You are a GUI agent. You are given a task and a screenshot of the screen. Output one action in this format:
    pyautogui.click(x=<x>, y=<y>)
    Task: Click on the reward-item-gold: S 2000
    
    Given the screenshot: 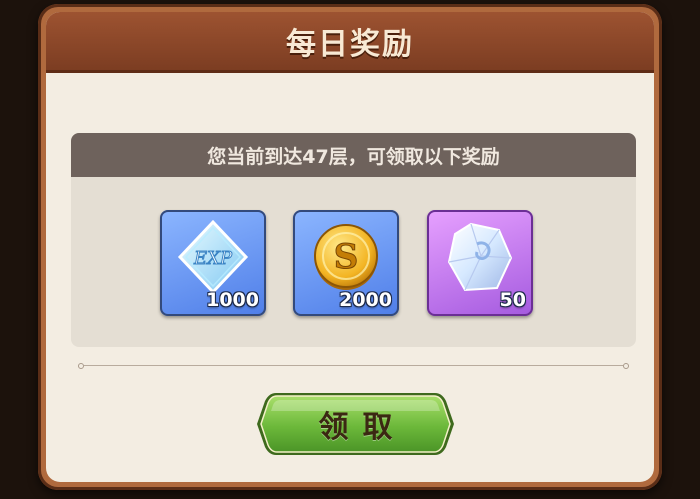 What is the action you would take?
    pyautogui.click(x=346, y=263)
    